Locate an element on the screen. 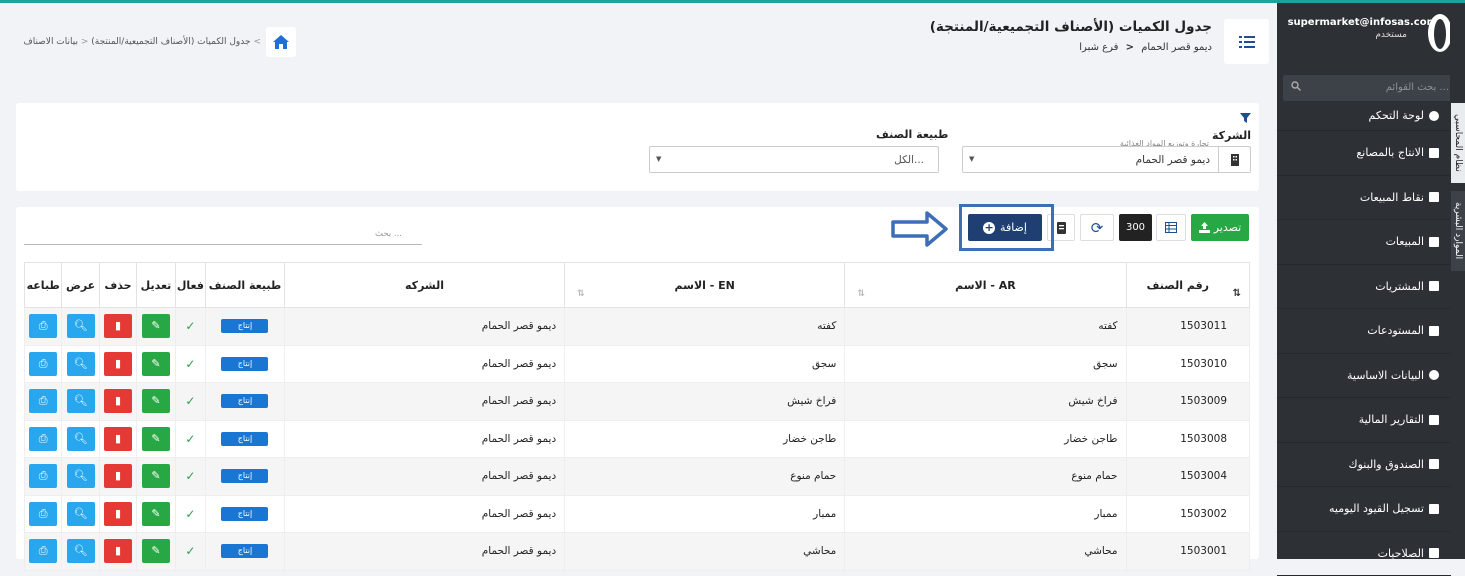 This screenshot has width=1465, height=576. export-button: تصدير is located at coordinates (1220, 227).